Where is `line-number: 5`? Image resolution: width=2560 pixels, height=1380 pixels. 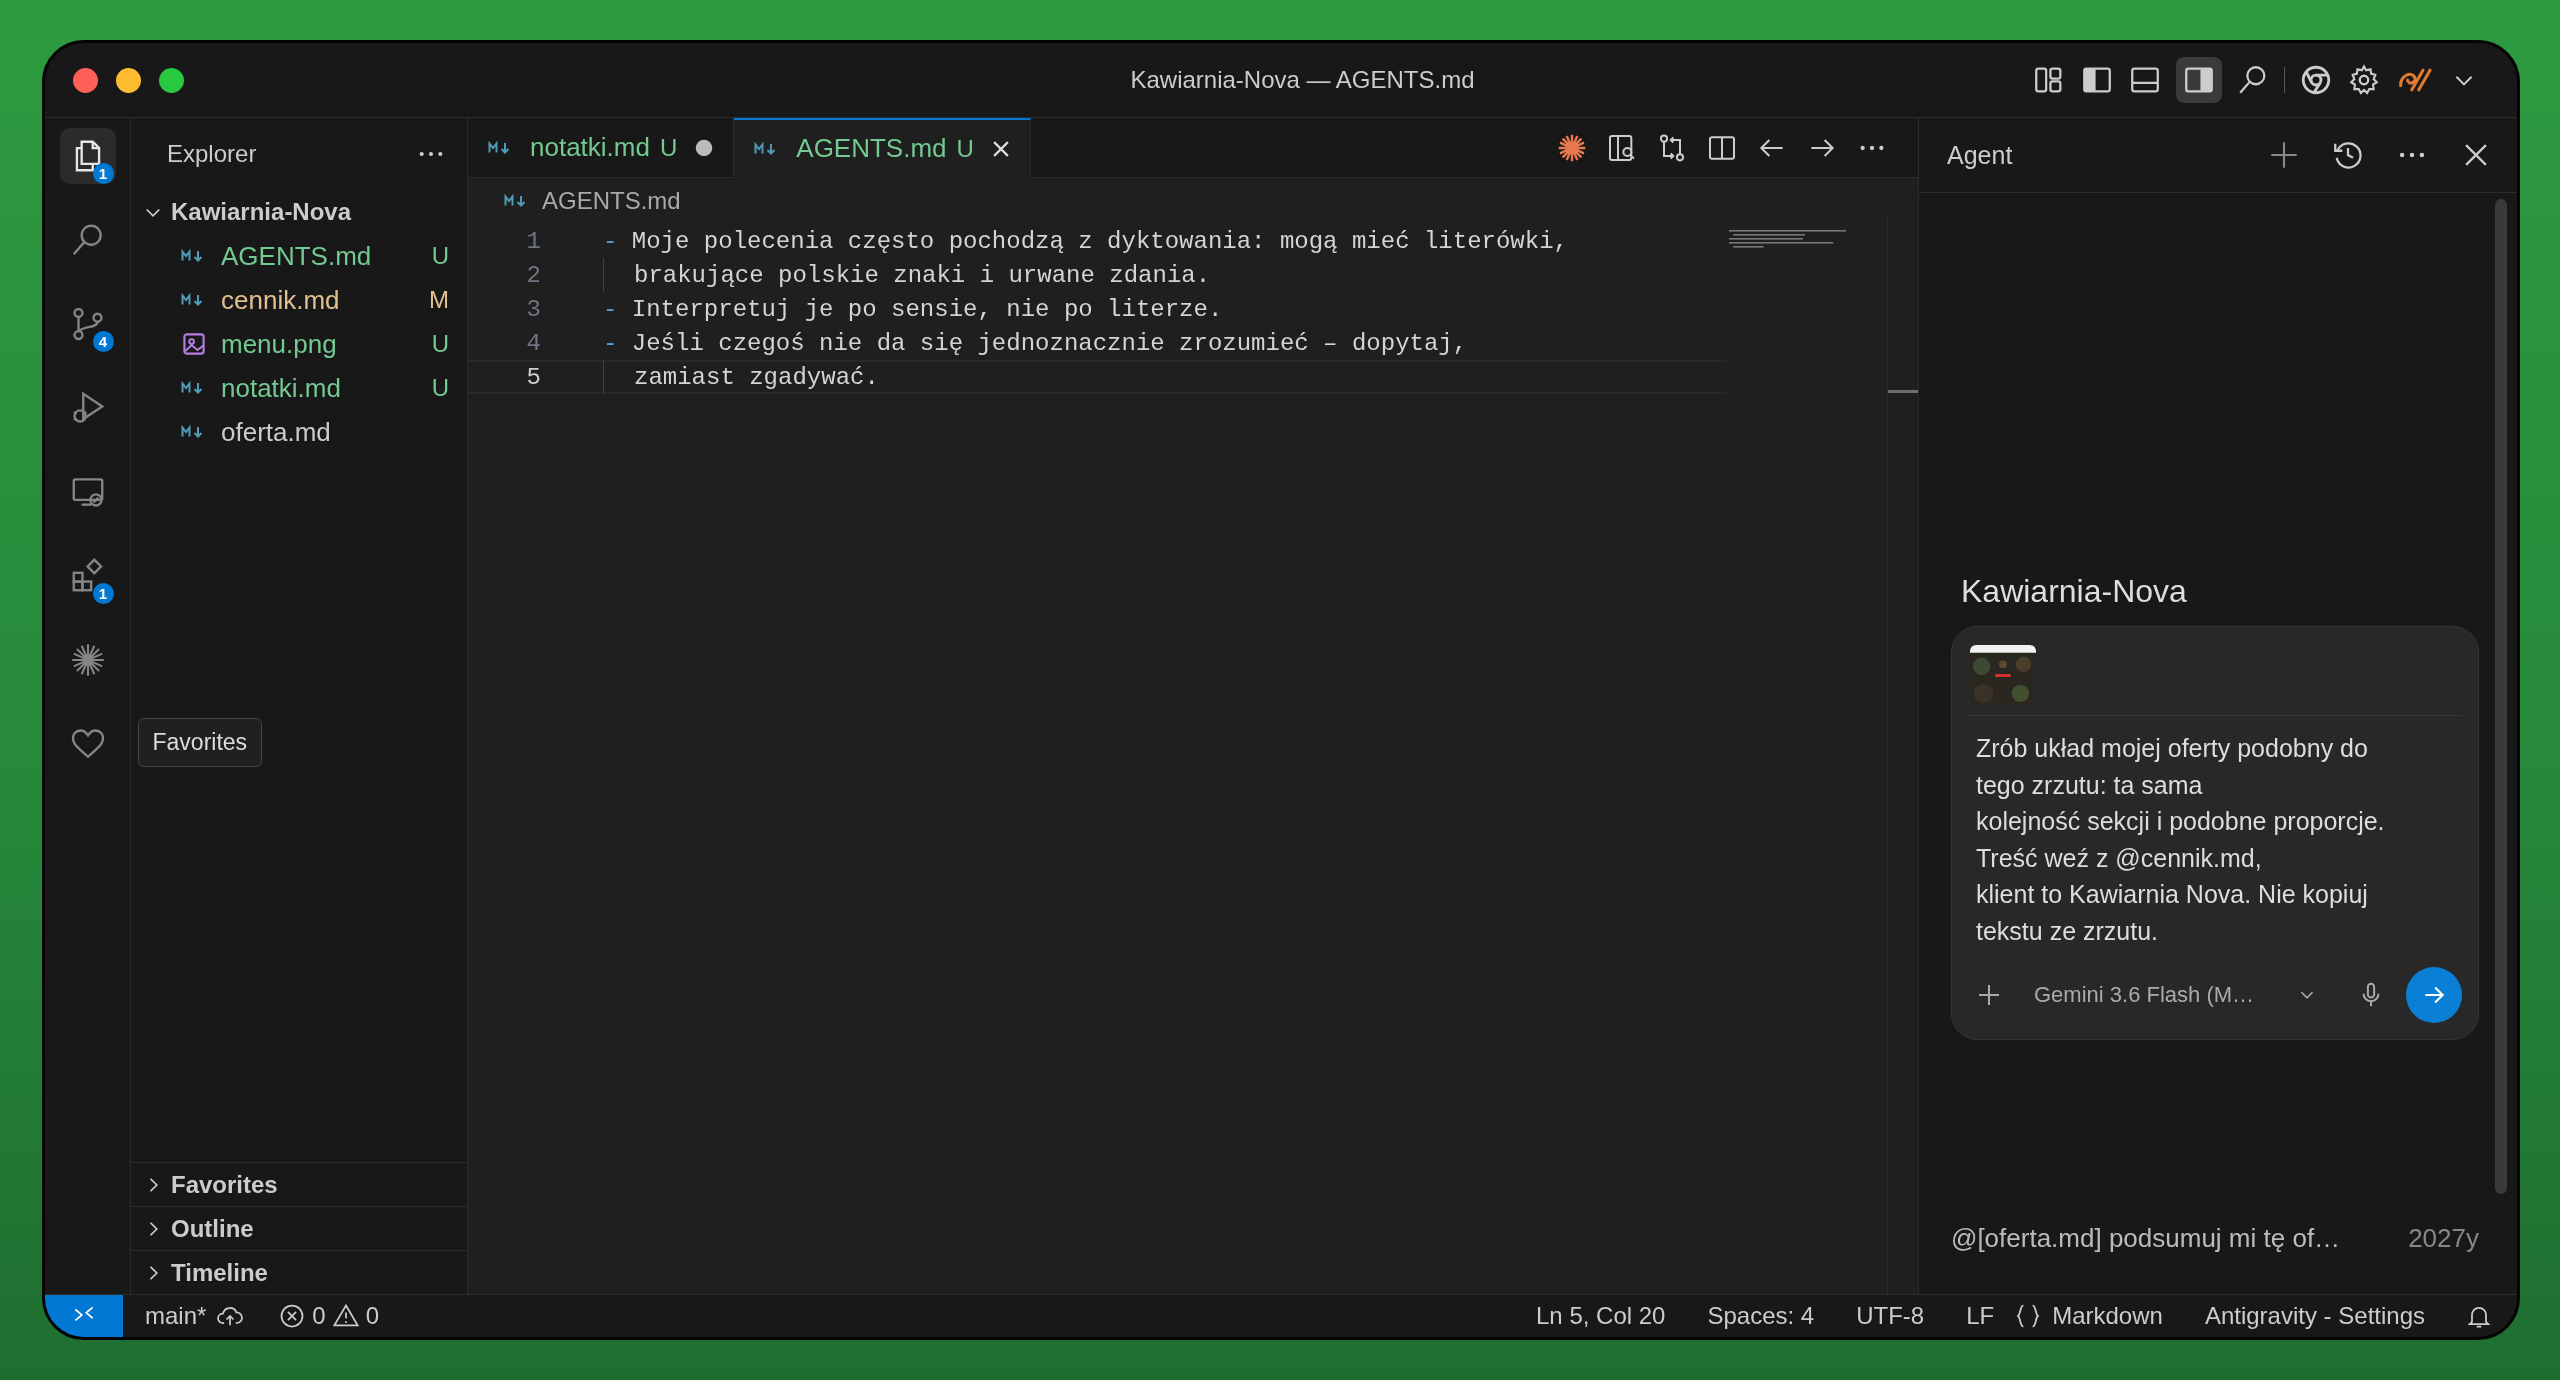
line-number: 5 is located at coordinates (533, 377).